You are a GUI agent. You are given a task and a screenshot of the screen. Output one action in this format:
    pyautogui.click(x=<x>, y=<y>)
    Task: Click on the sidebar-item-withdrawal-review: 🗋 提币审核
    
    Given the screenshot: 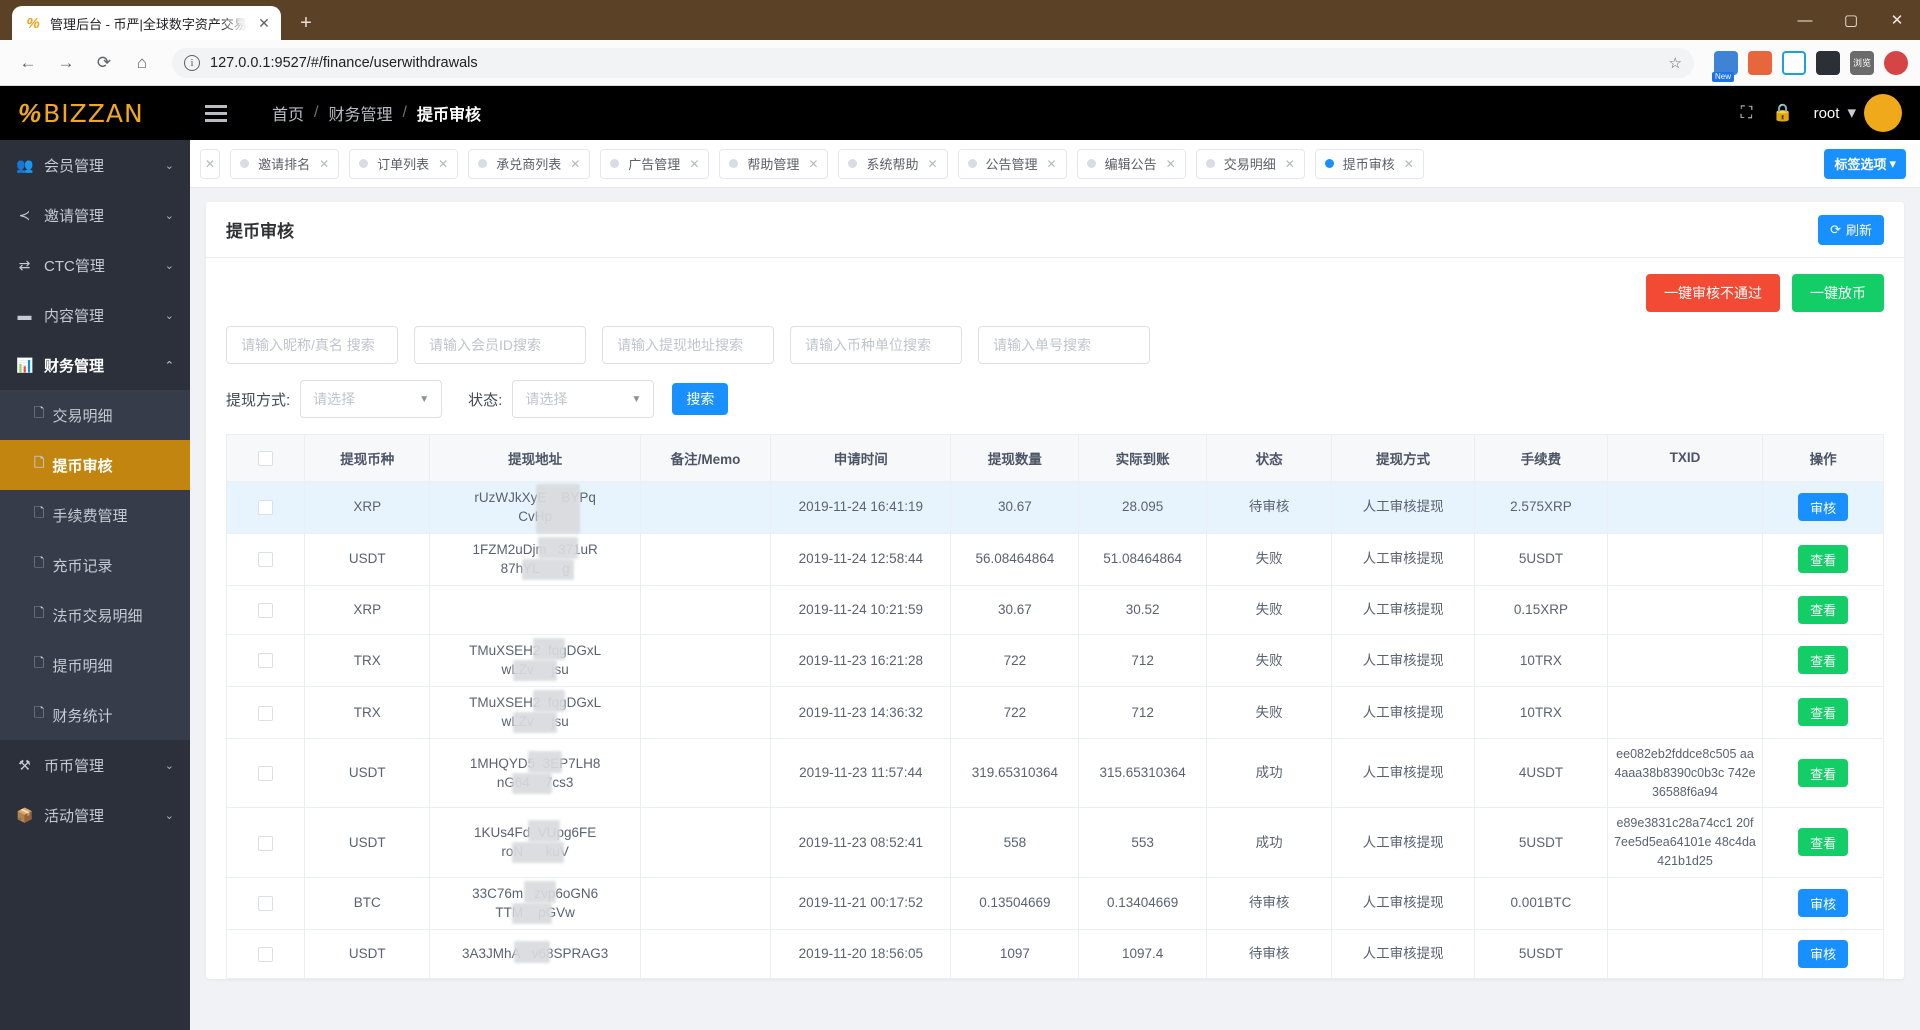 What is the action you would take?
    pyautogui.click(x=95, y=465)
    